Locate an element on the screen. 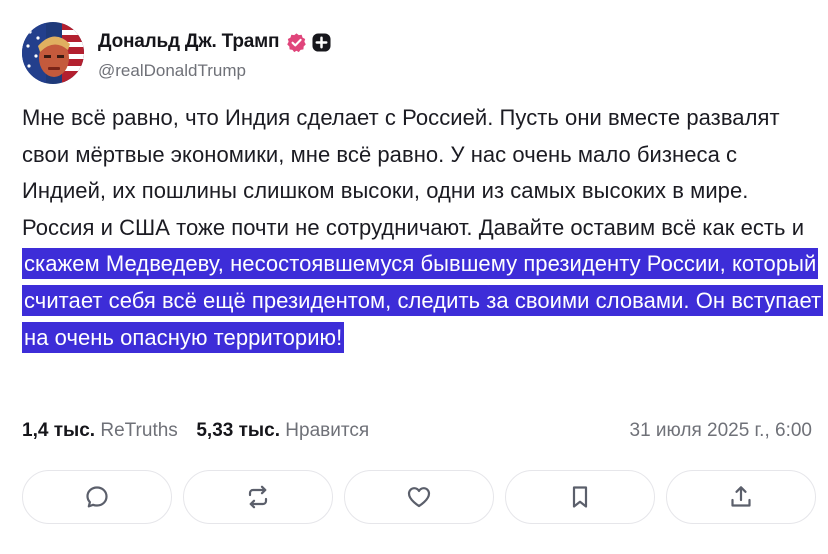 The width and height of the screenshot is (828, 554). share-button is located at coordinates (741, 497).